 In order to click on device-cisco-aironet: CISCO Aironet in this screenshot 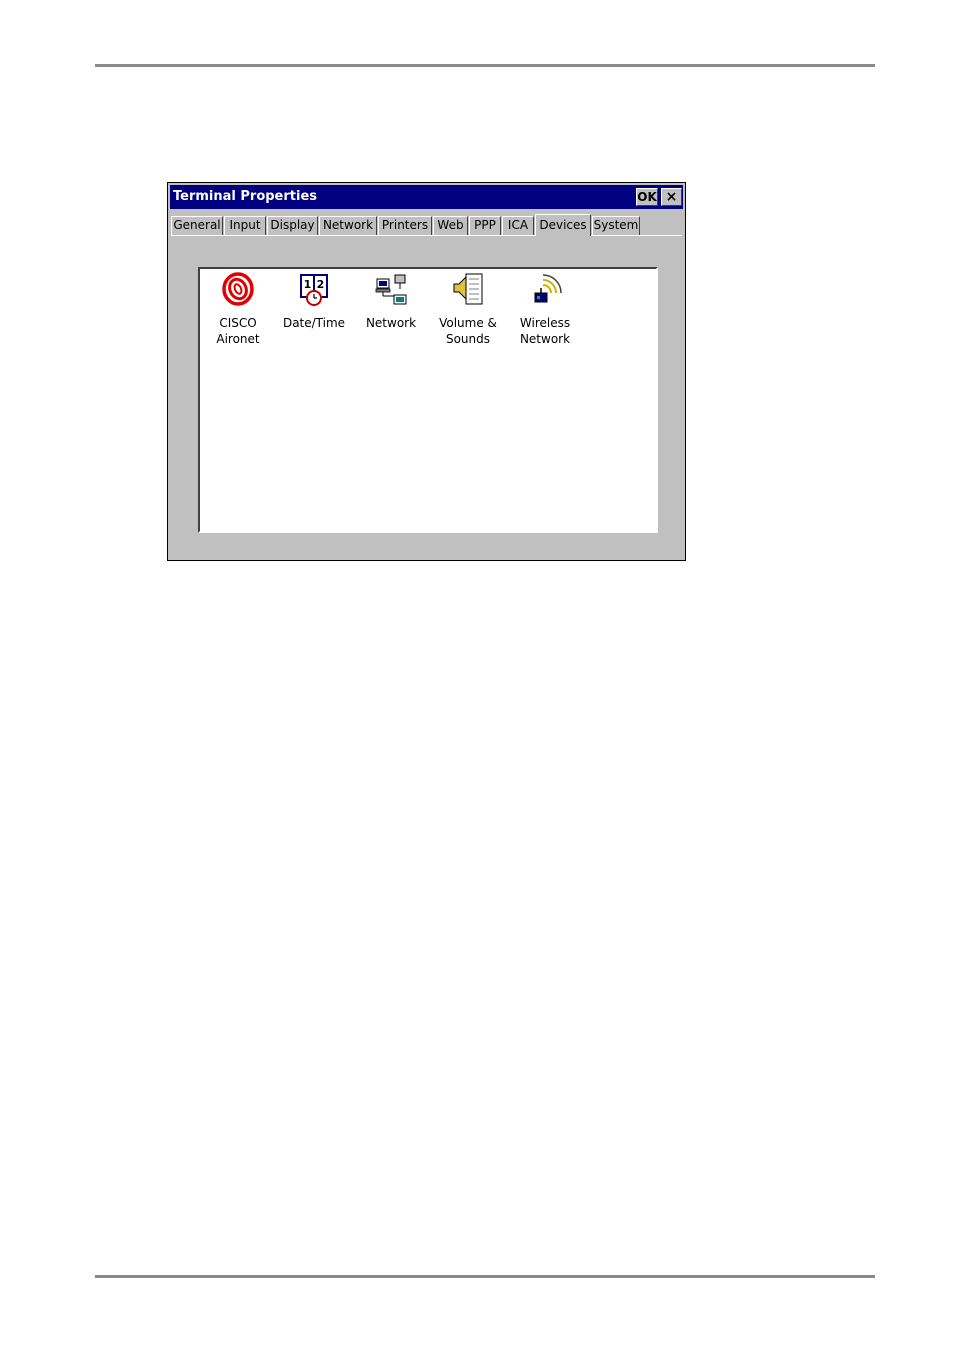, I will do `click(238, 309)`.